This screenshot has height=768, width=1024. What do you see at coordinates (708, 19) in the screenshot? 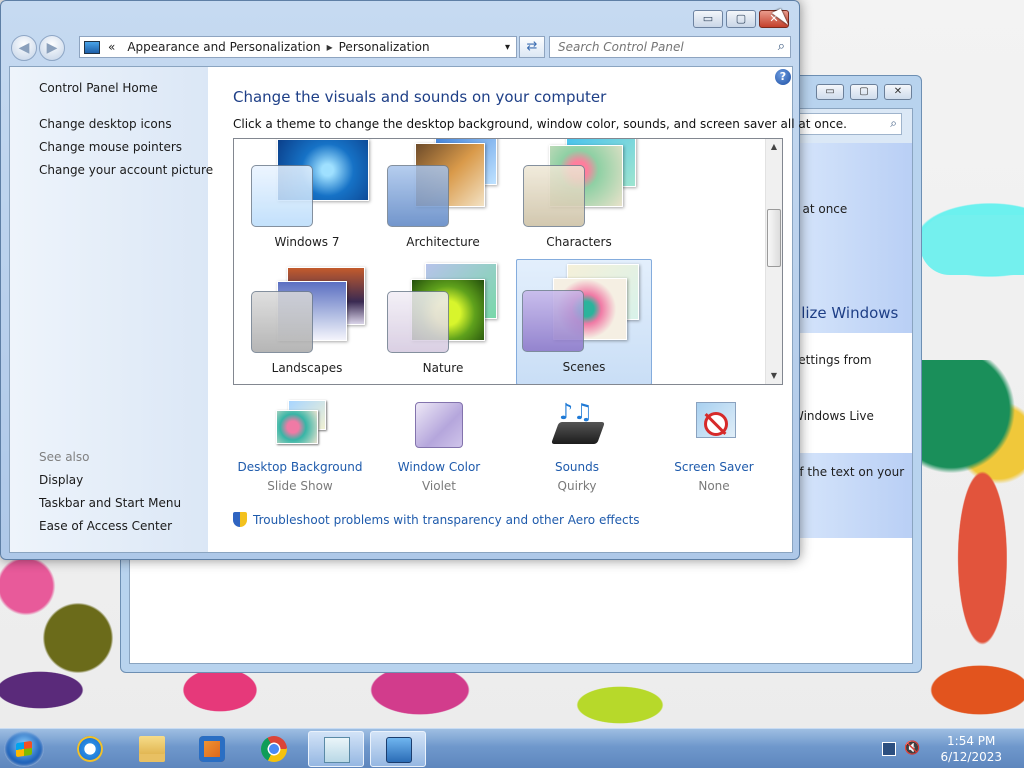
I see `minimize-button: ▭` at bounding box center [708, 19].